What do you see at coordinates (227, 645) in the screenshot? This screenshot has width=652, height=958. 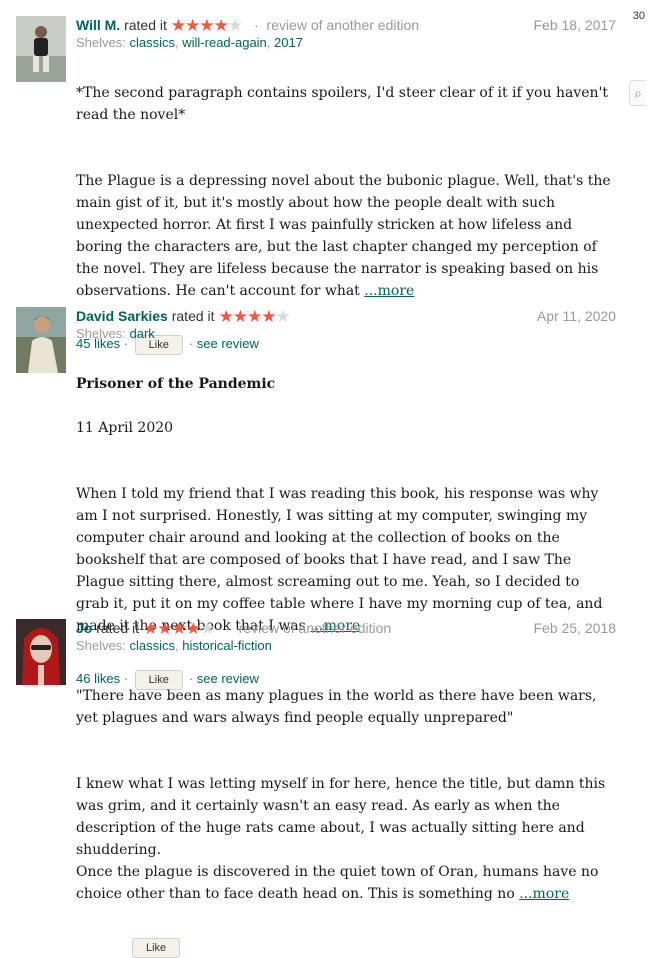 I see `shelf-link: historical-fiction` at bounding box center [227, 645].